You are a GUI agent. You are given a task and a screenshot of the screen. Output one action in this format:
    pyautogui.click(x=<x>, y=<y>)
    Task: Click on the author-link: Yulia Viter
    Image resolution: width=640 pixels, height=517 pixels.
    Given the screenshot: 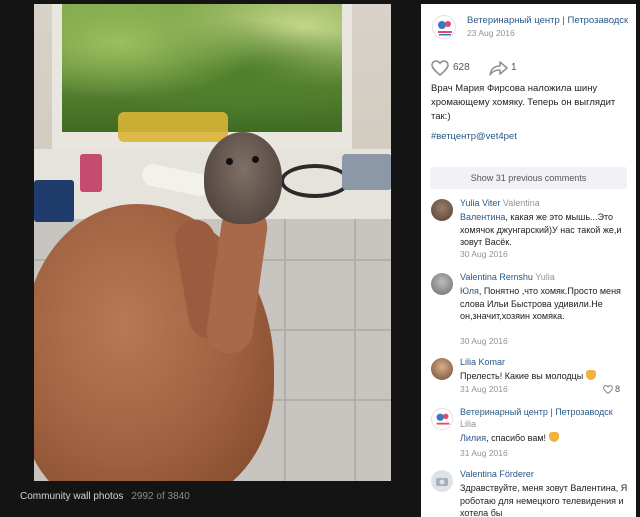 What is the action you would take?
    pyautogui.click(x=480, y=203)
    